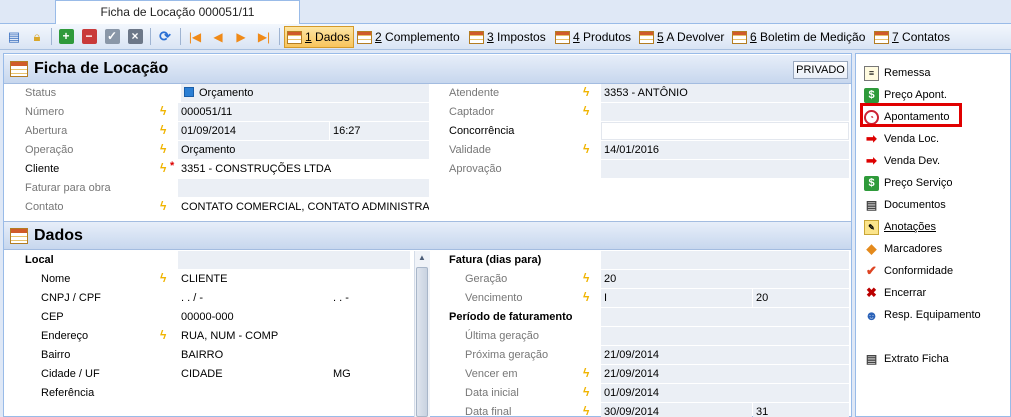 This screenshot has height=417, width=1011. Describe the element at coordinates (294, 279) in the screenshot. I see `nome-field: CLIENTE` at that location.